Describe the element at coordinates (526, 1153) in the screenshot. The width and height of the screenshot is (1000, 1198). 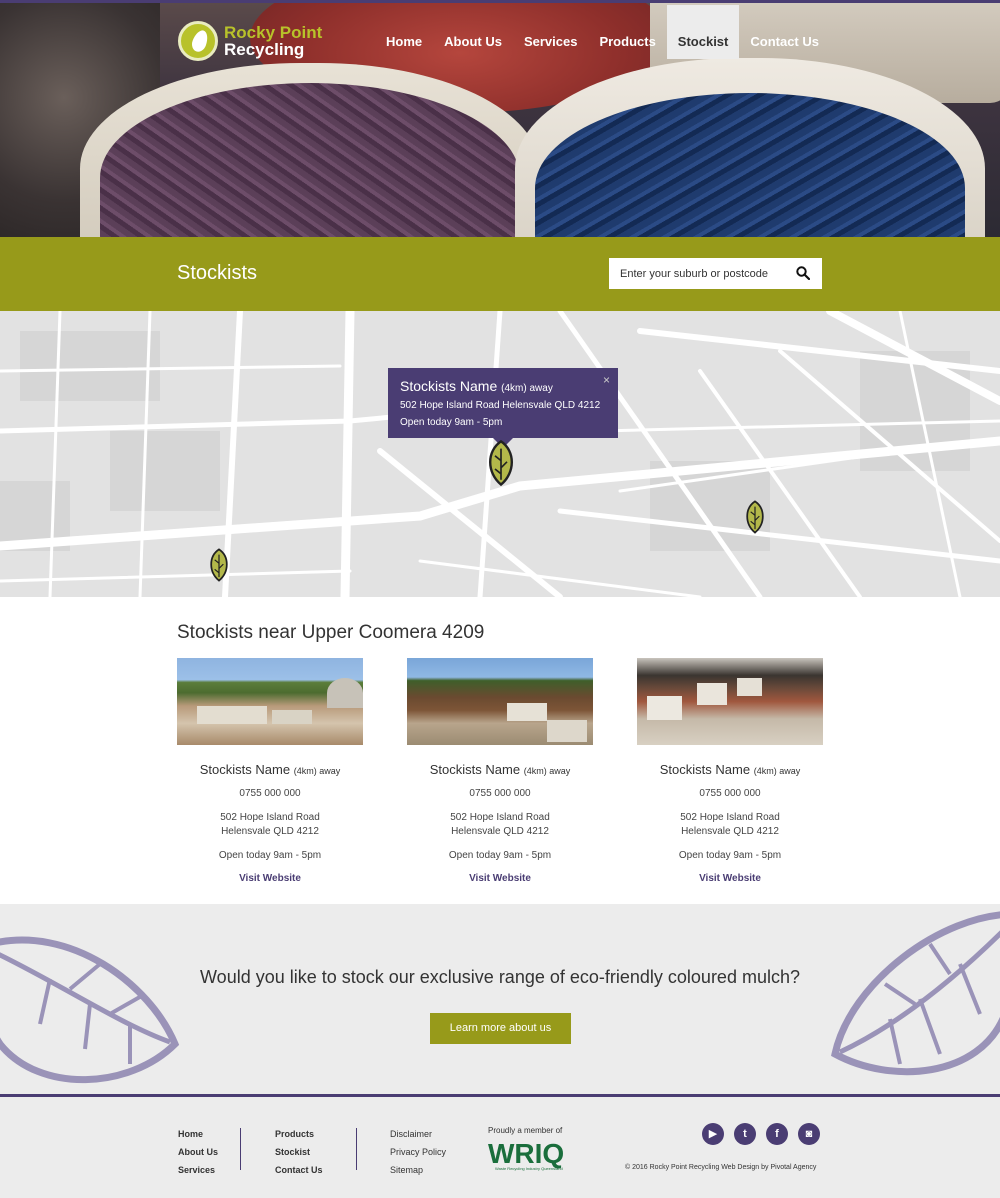
I see `wriq-logo-text: WRIQ` at that location.